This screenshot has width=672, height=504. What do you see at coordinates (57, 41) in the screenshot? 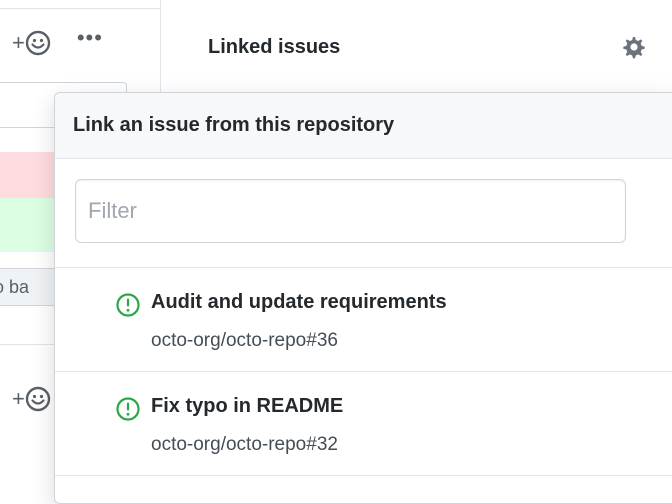
I see `comment-actions: + •••` at bounding box center [57, 41].